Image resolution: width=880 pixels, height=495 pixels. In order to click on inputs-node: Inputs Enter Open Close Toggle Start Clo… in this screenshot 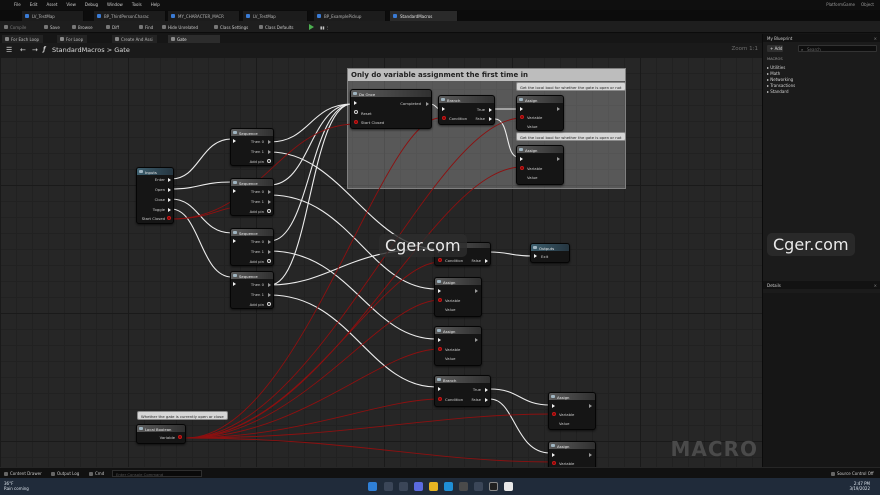, I will do `click(155, 195)`.